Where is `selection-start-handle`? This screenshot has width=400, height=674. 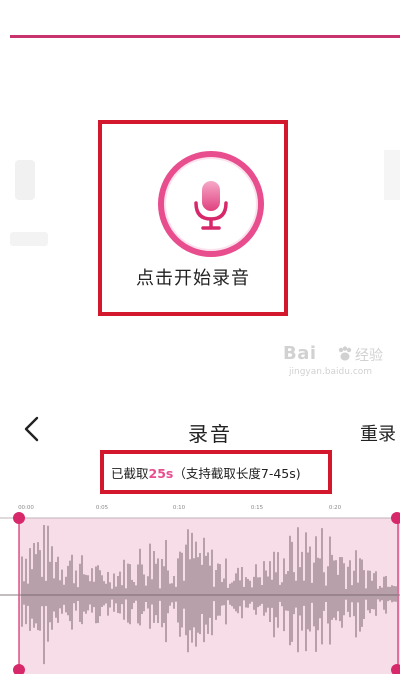 selection-start-handle is located at coordinates (19, 518).